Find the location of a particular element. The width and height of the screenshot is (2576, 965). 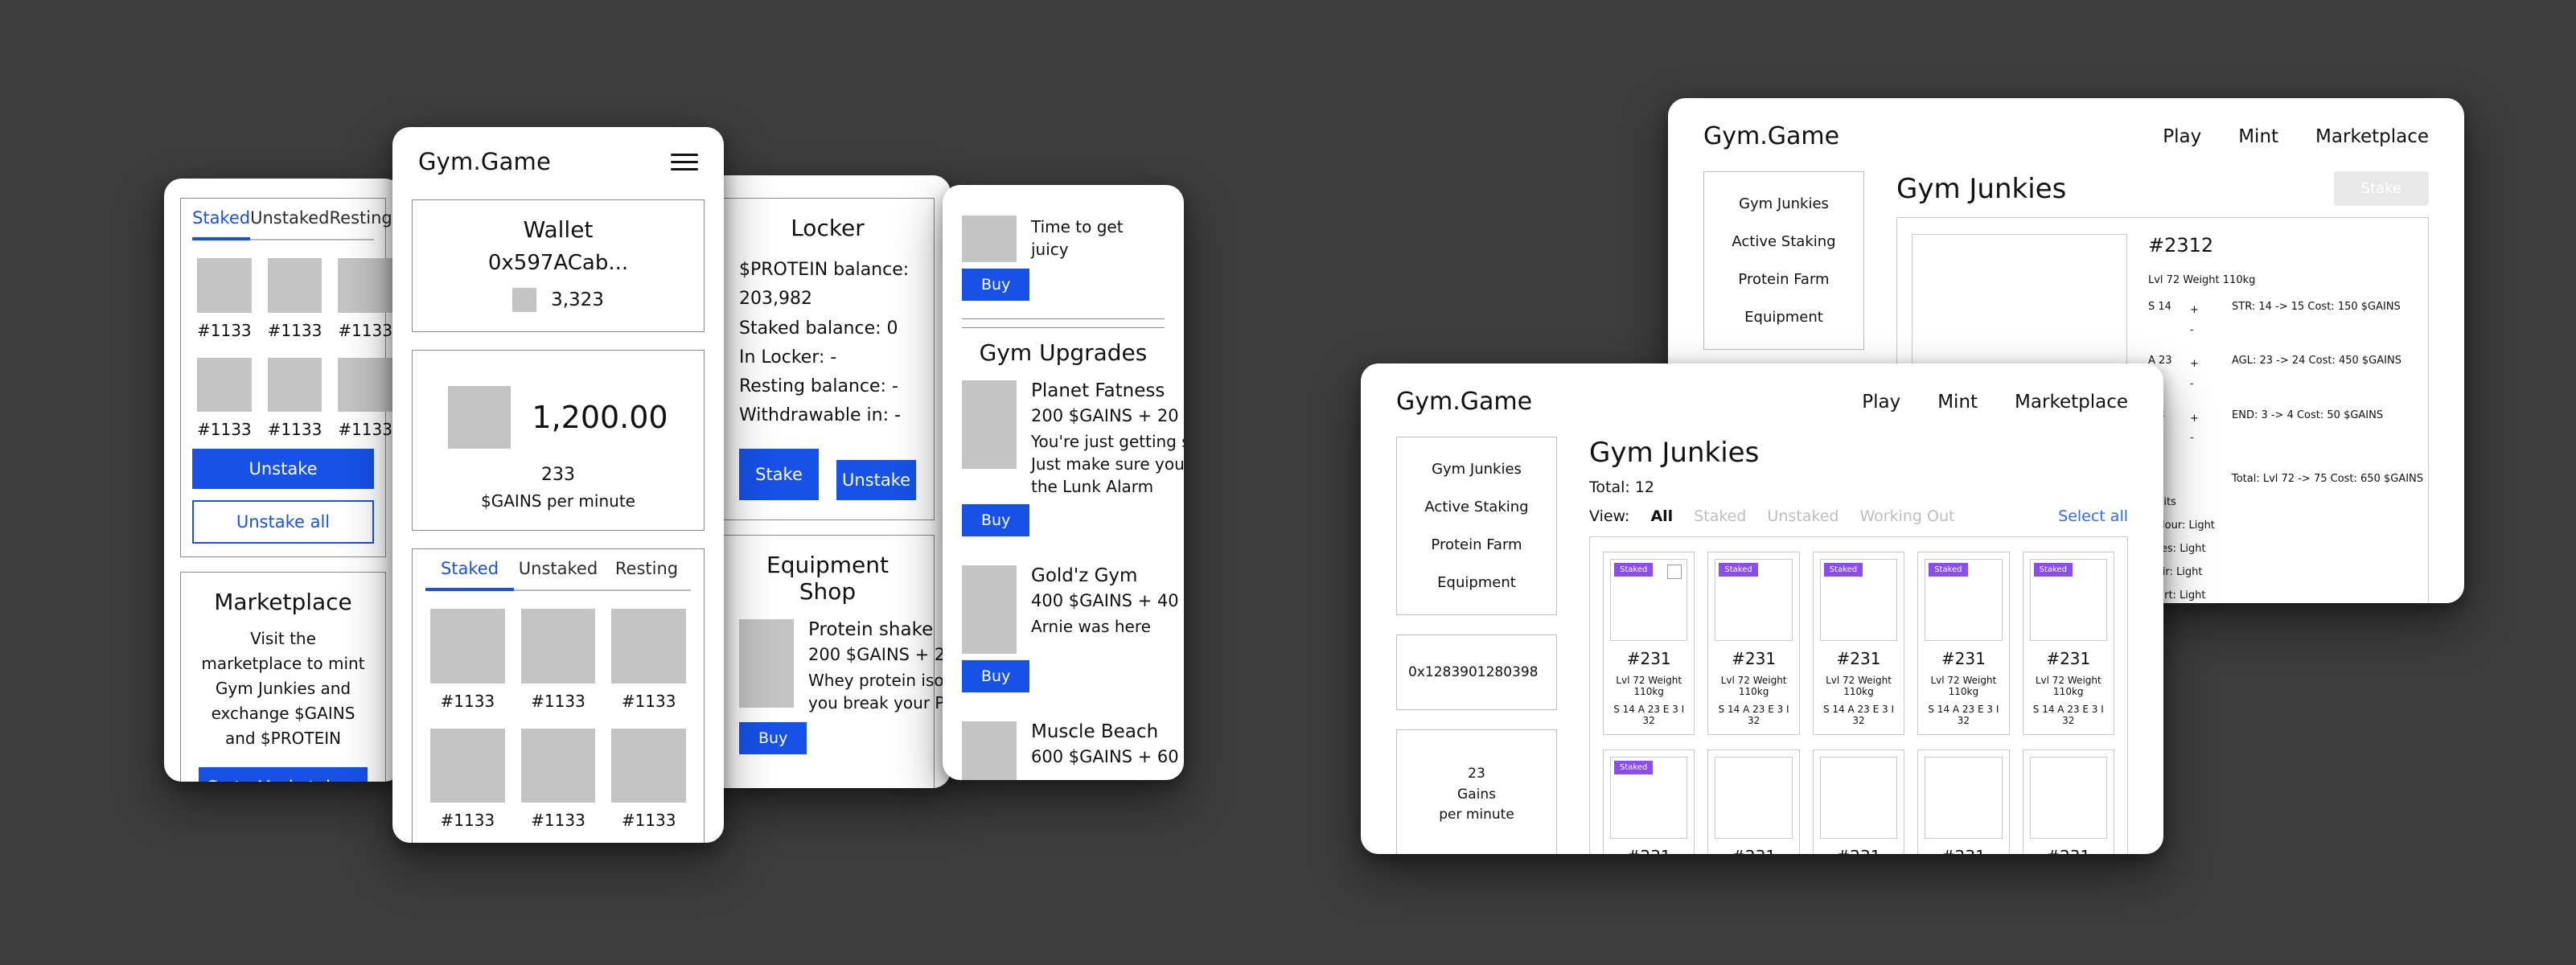

locker-withdrawable-in: Withdrawable in: - is located at coordinates (820, 415).